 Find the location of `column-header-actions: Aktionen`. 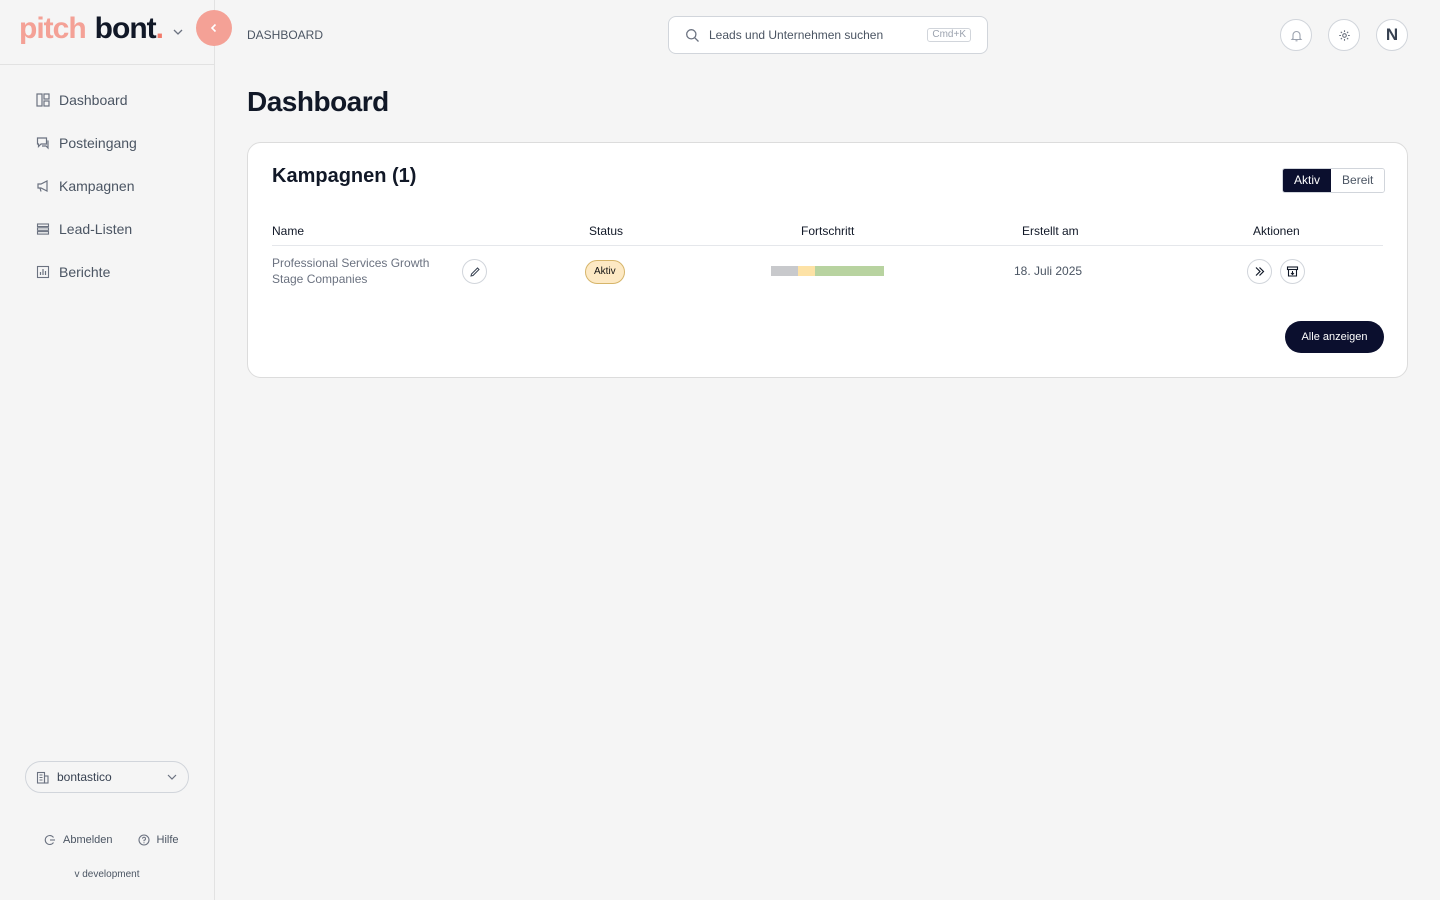

column-header-actions: Aktionen is located at coordinates (1276, 231).